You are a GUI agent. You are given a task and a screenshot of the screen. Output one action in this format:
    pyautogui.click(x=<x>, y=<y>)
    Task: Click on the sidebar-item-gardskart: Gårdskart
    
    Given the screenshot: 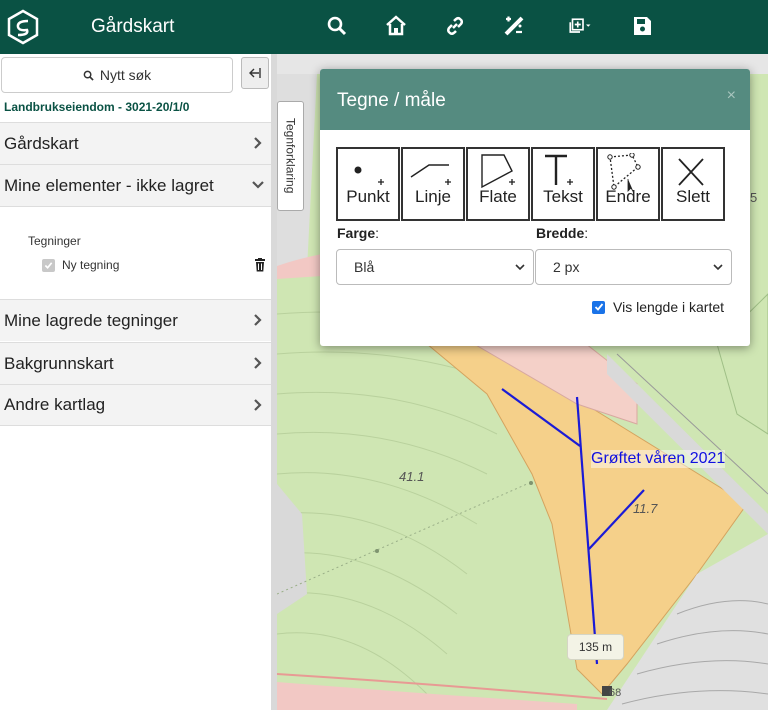 What is the action you would take?
    pyautogui.click(x=135, y=143)
    